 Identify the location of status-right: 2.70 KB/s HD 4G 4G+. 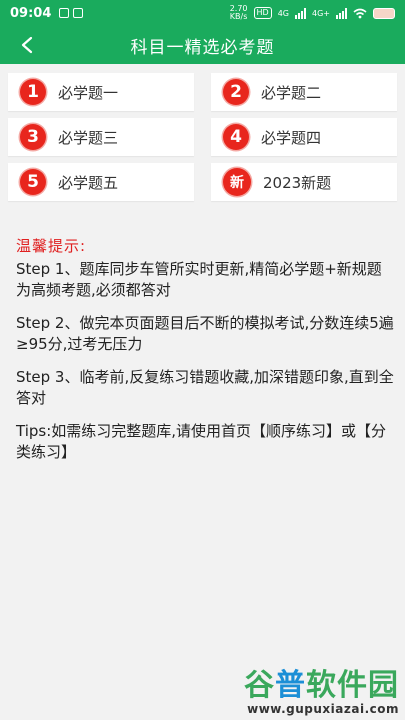
(312, 13).